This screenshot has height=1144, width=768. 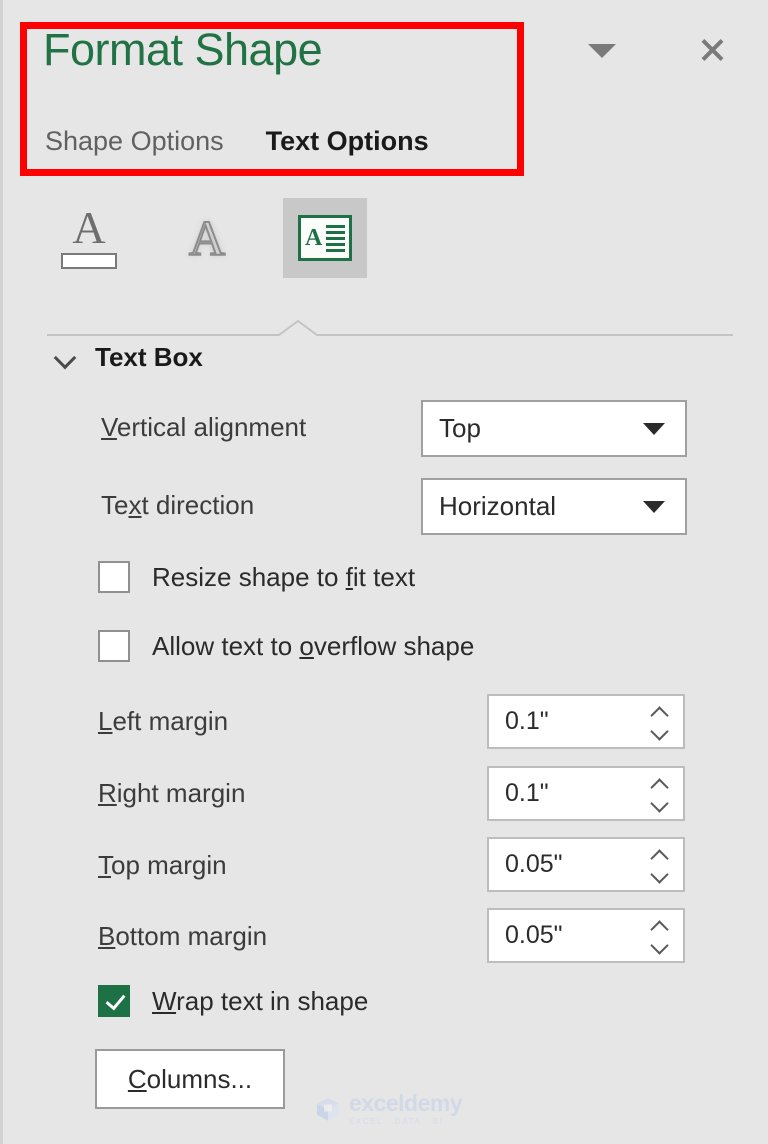 I want to click on wrap-text-in-shape-checkbox, so click(x=114, y=1001).